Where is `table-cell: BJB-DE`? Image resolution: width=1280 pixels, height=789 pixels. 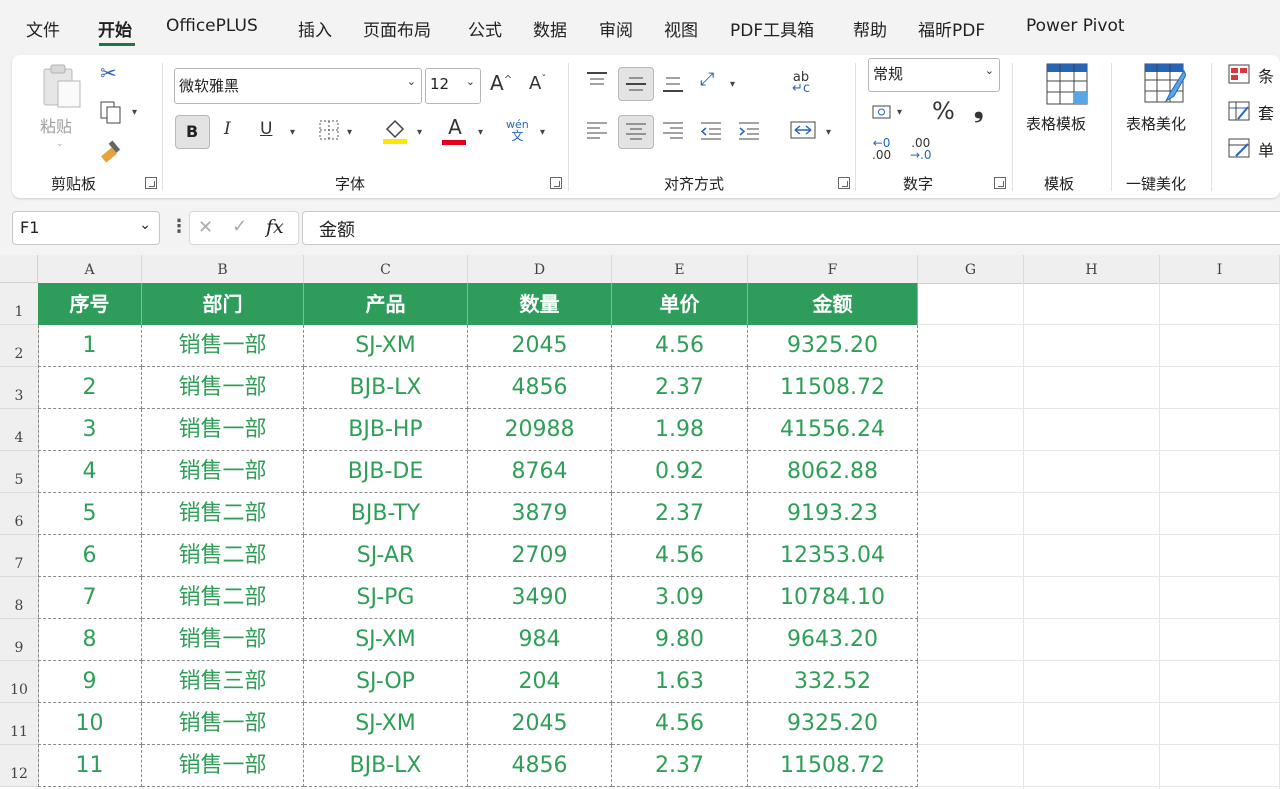
table-cell: BJB-DE is located at coordinates (386, 472).